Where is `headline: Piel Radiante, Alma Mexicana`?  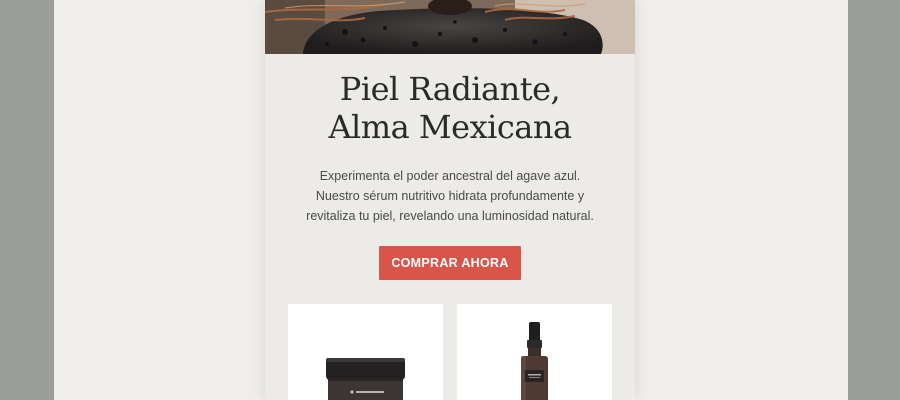
headline: Piel Radiante, Alma Mexicana is located at coordinates (450, 108).